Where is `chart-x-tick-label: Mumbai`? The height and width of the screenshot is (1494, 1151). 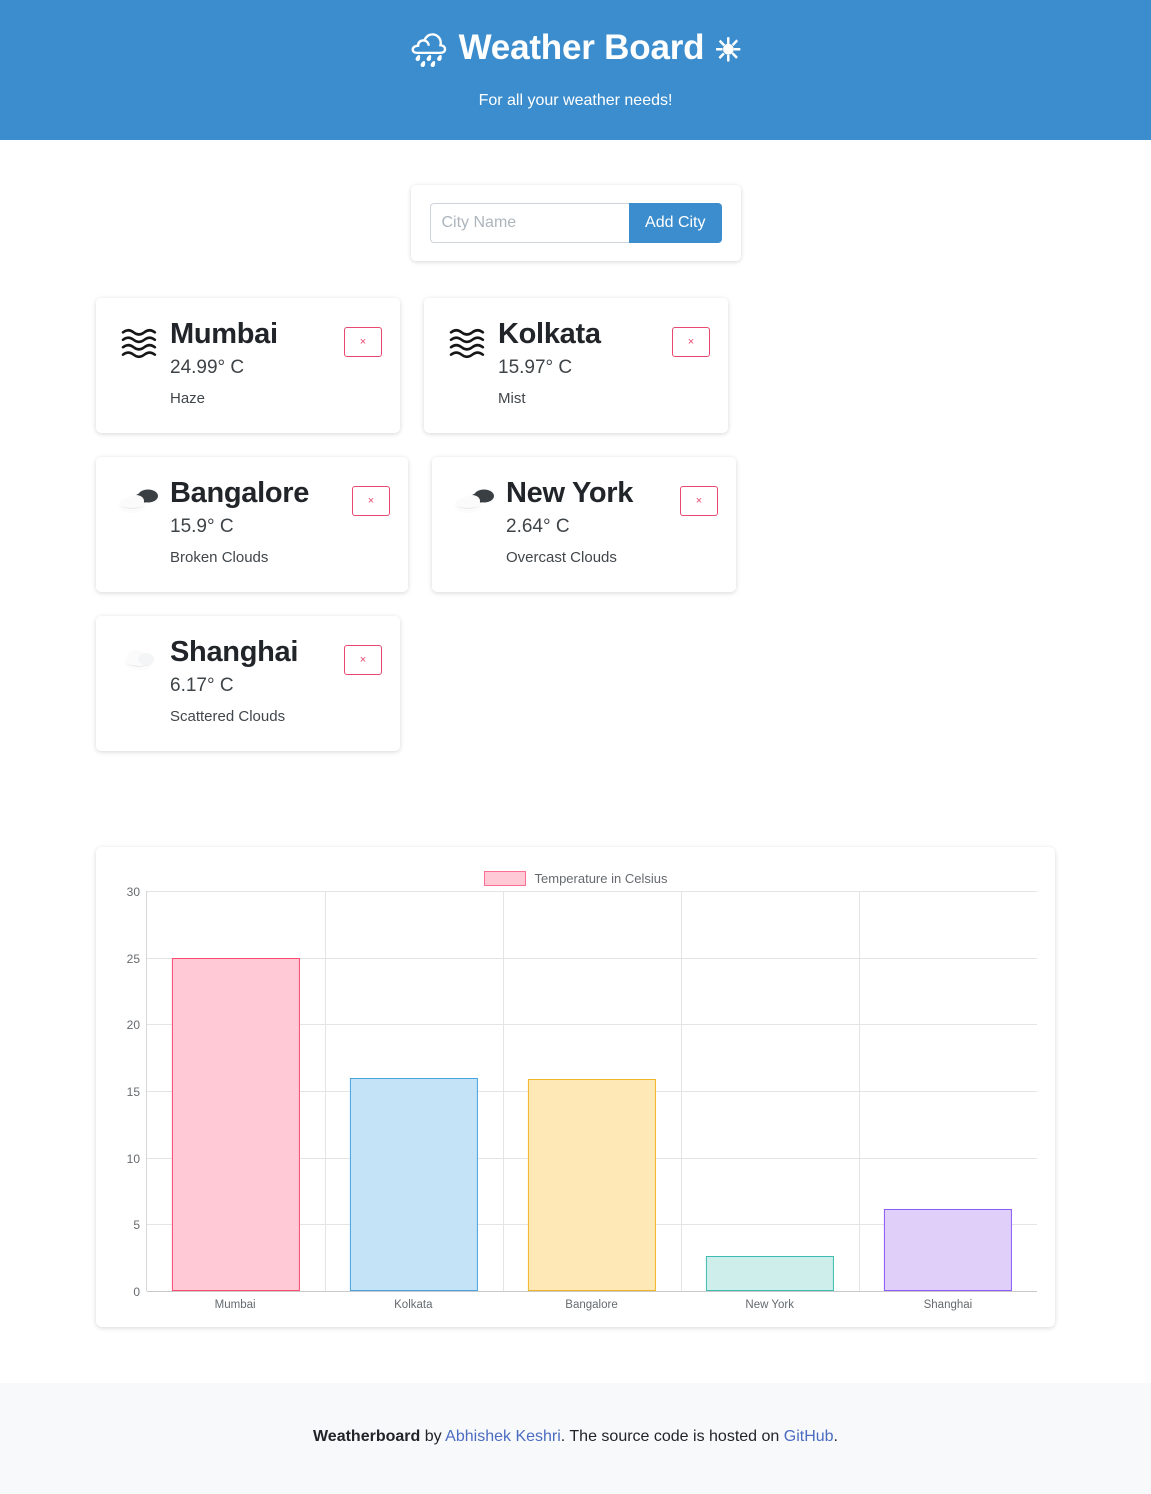 chart-x-tick-label: Mumbai is located at coordinates (235, 1305).